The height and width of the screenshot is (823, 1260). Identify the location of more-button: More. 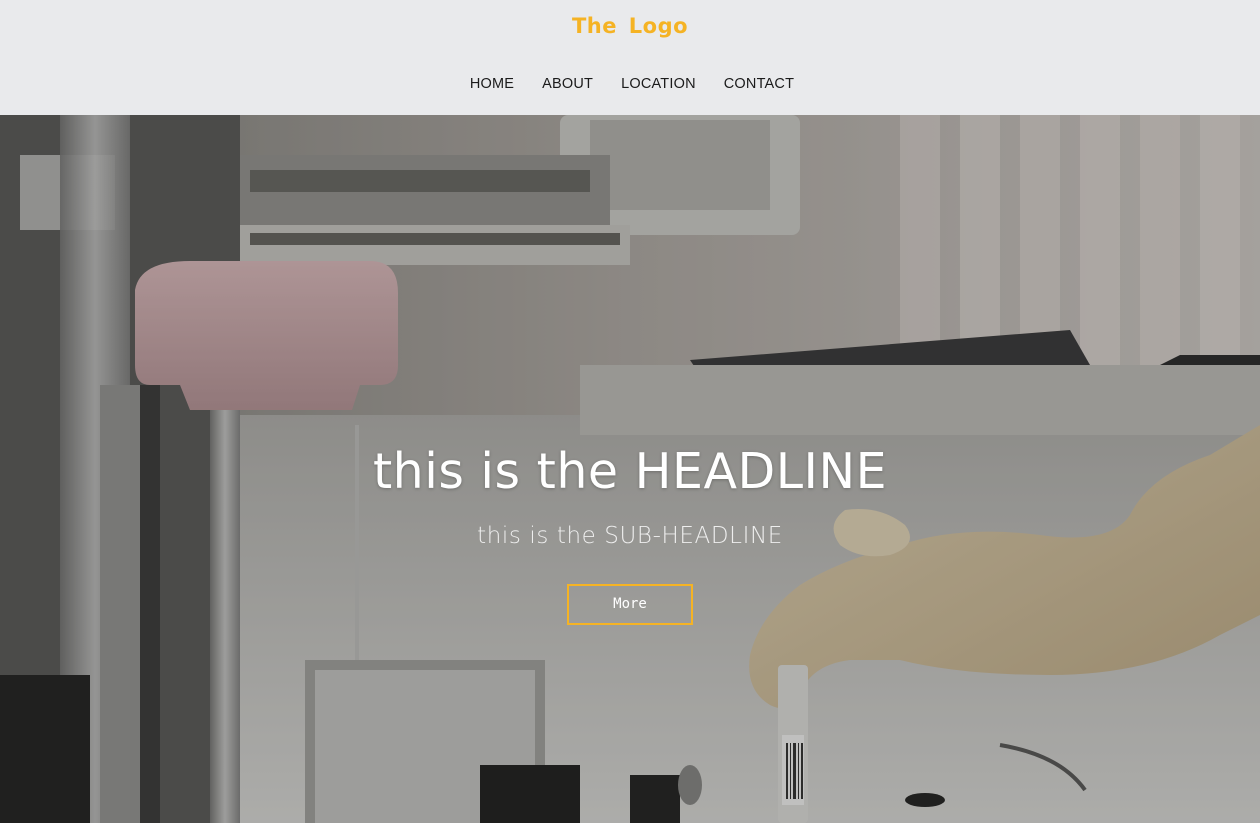
(630, 604).